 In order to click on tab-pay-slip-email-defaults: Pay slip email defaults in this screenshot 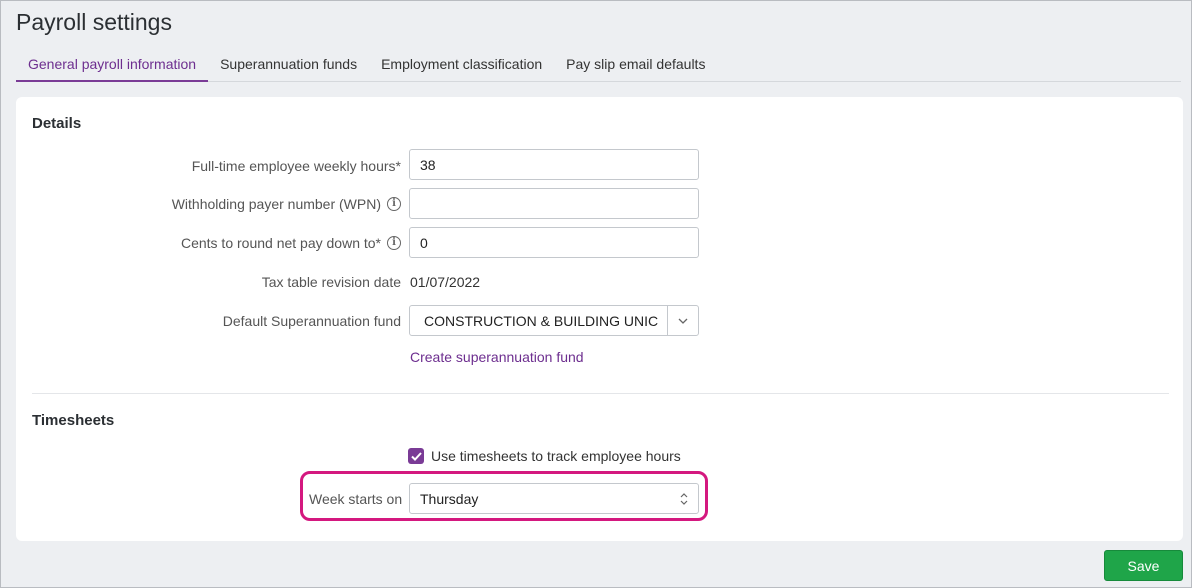, I will do `click(635, 64)`.